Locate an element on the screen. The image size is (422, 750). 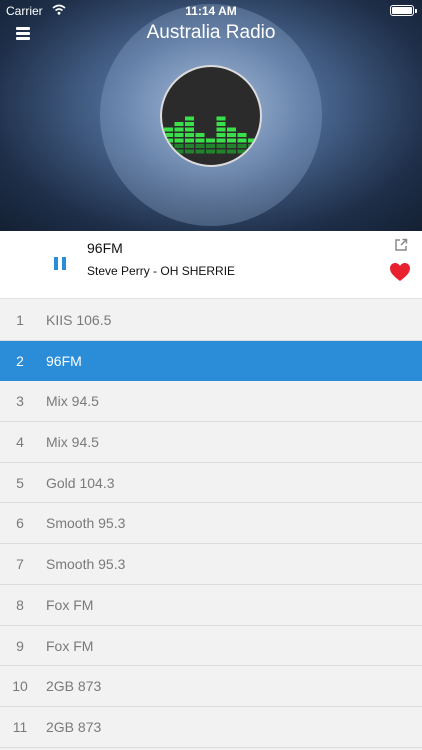
station-name: Gold 104.3 is located at coordinates (80, 482).